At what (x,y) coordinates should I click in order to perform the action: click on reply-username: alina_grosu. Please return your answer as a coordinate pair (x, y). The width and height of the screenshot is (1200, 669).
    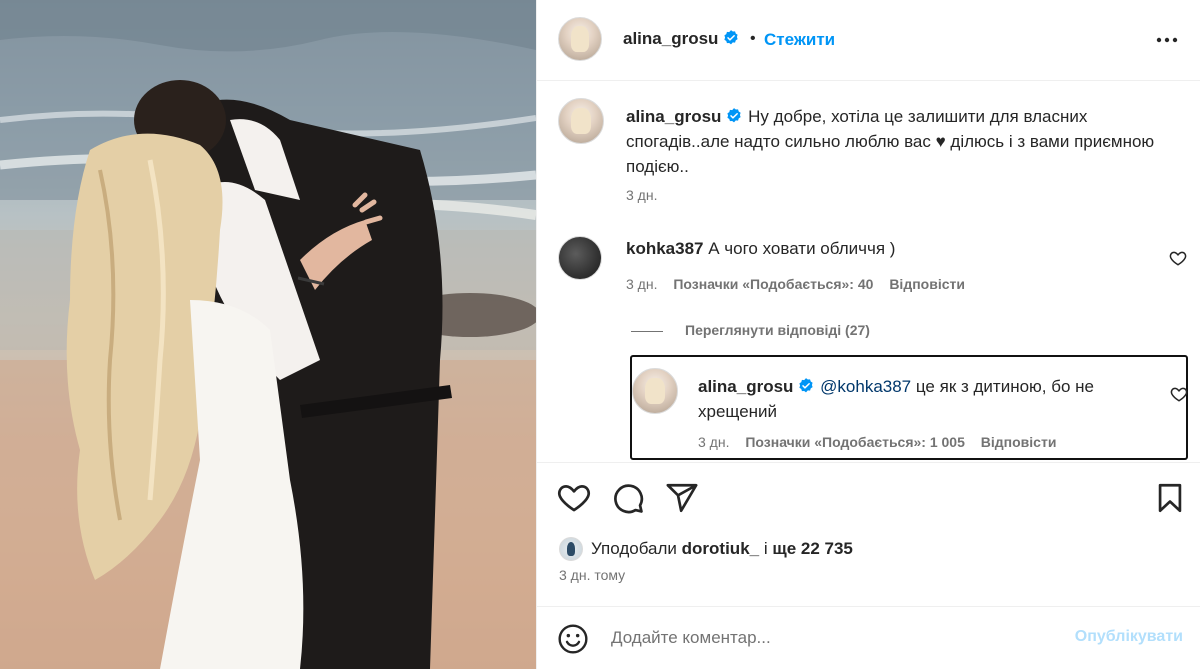
    Looking at the image, I should click on (745, 386).